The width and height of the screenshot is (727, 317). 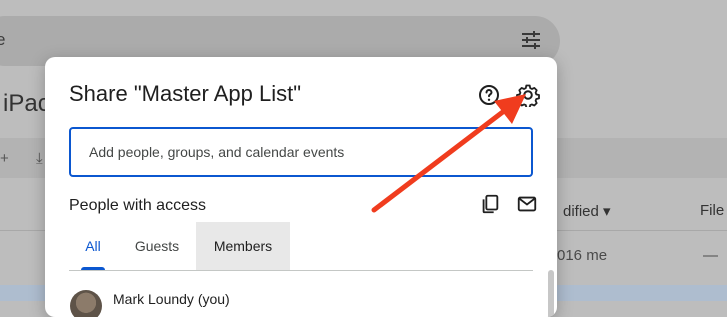 What do you see at coordinates (712, 210) in the screenshot?
I see `background-col-file: File` at bounding box center [712, 210].